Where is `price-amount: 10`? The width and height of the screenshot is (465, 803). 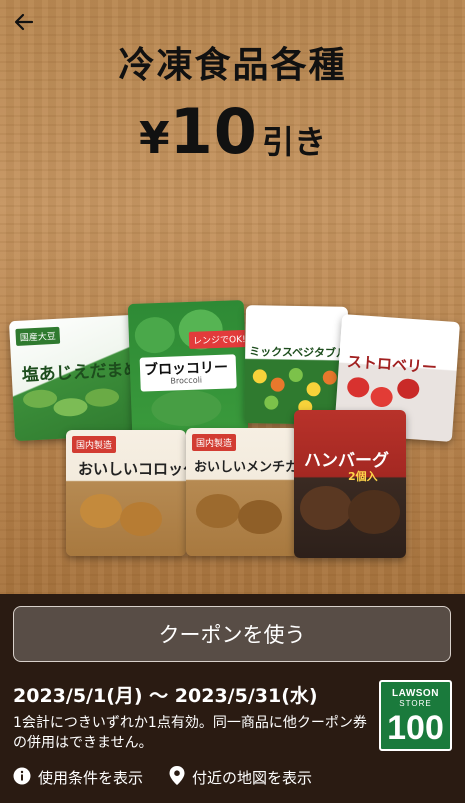 price-amount: 10 is located at coordinates (213, 131).